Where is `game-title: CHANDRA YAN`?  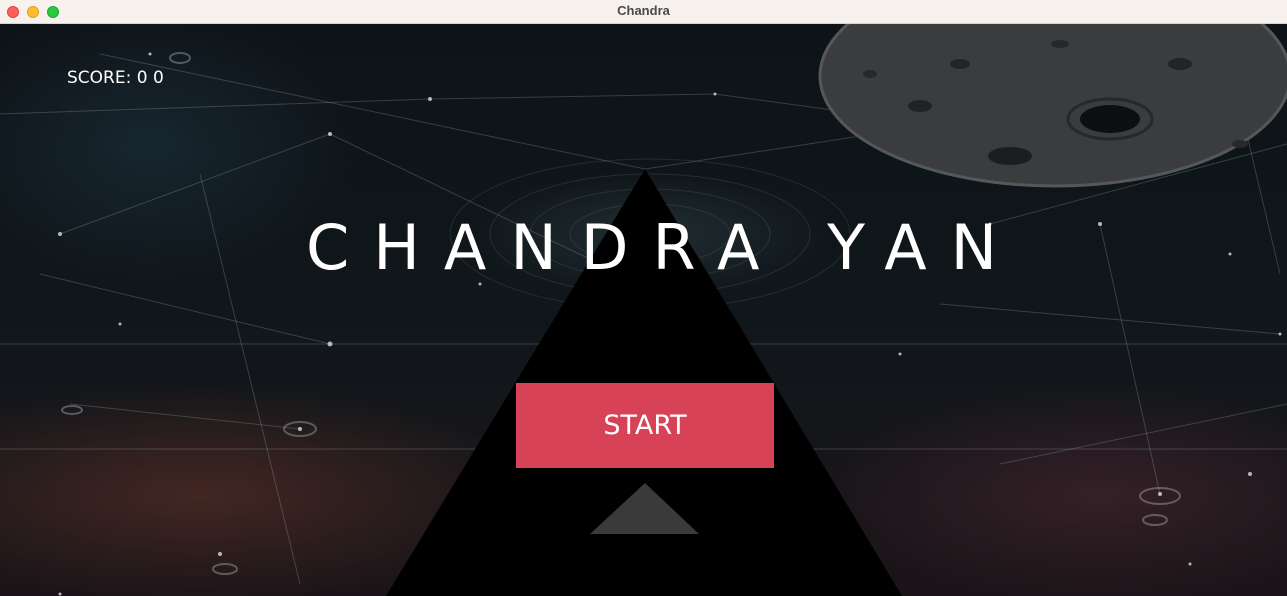 game-title: CHANDRA YAN is located at coordinates (663, 247).